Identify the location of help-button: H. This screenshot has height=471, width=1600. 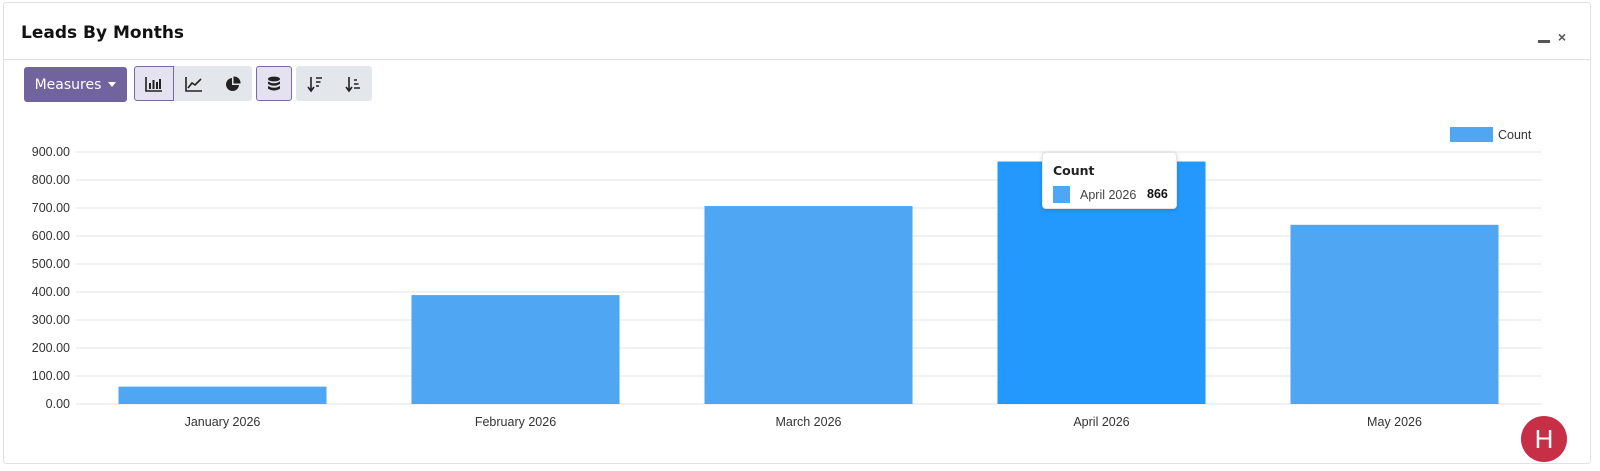
(1544, 439).